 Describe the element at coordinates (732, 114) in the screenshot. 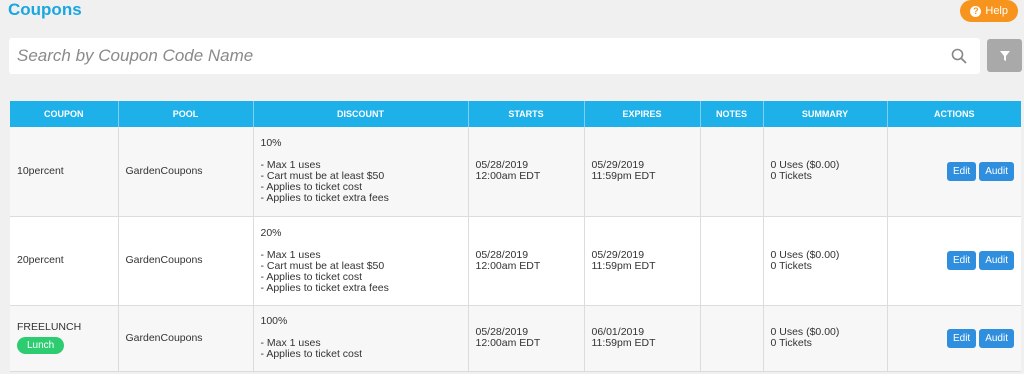

I see `column-header-notes: NOTES` at that location.